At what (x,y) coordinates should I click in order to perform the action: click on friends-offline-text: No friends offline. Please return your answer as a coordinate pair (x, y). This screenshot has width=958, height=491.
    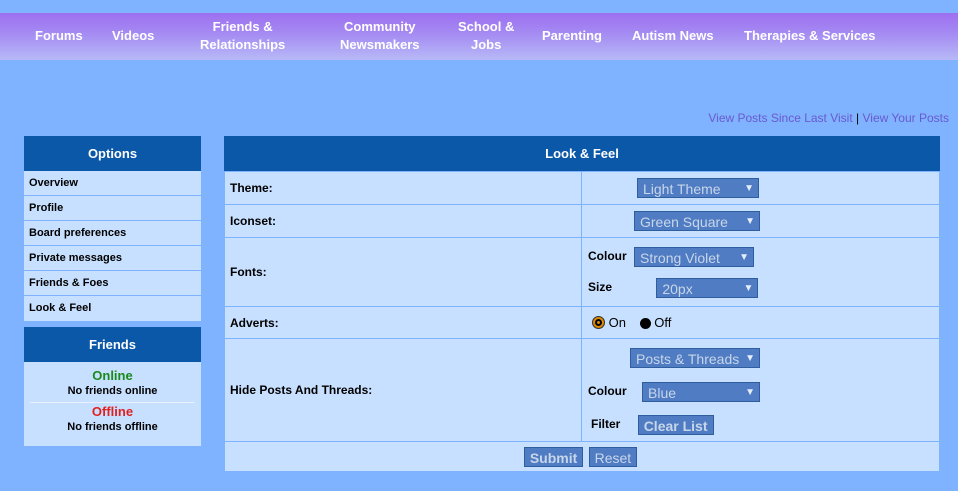
    Looking at the image, I should click on (112, 427).